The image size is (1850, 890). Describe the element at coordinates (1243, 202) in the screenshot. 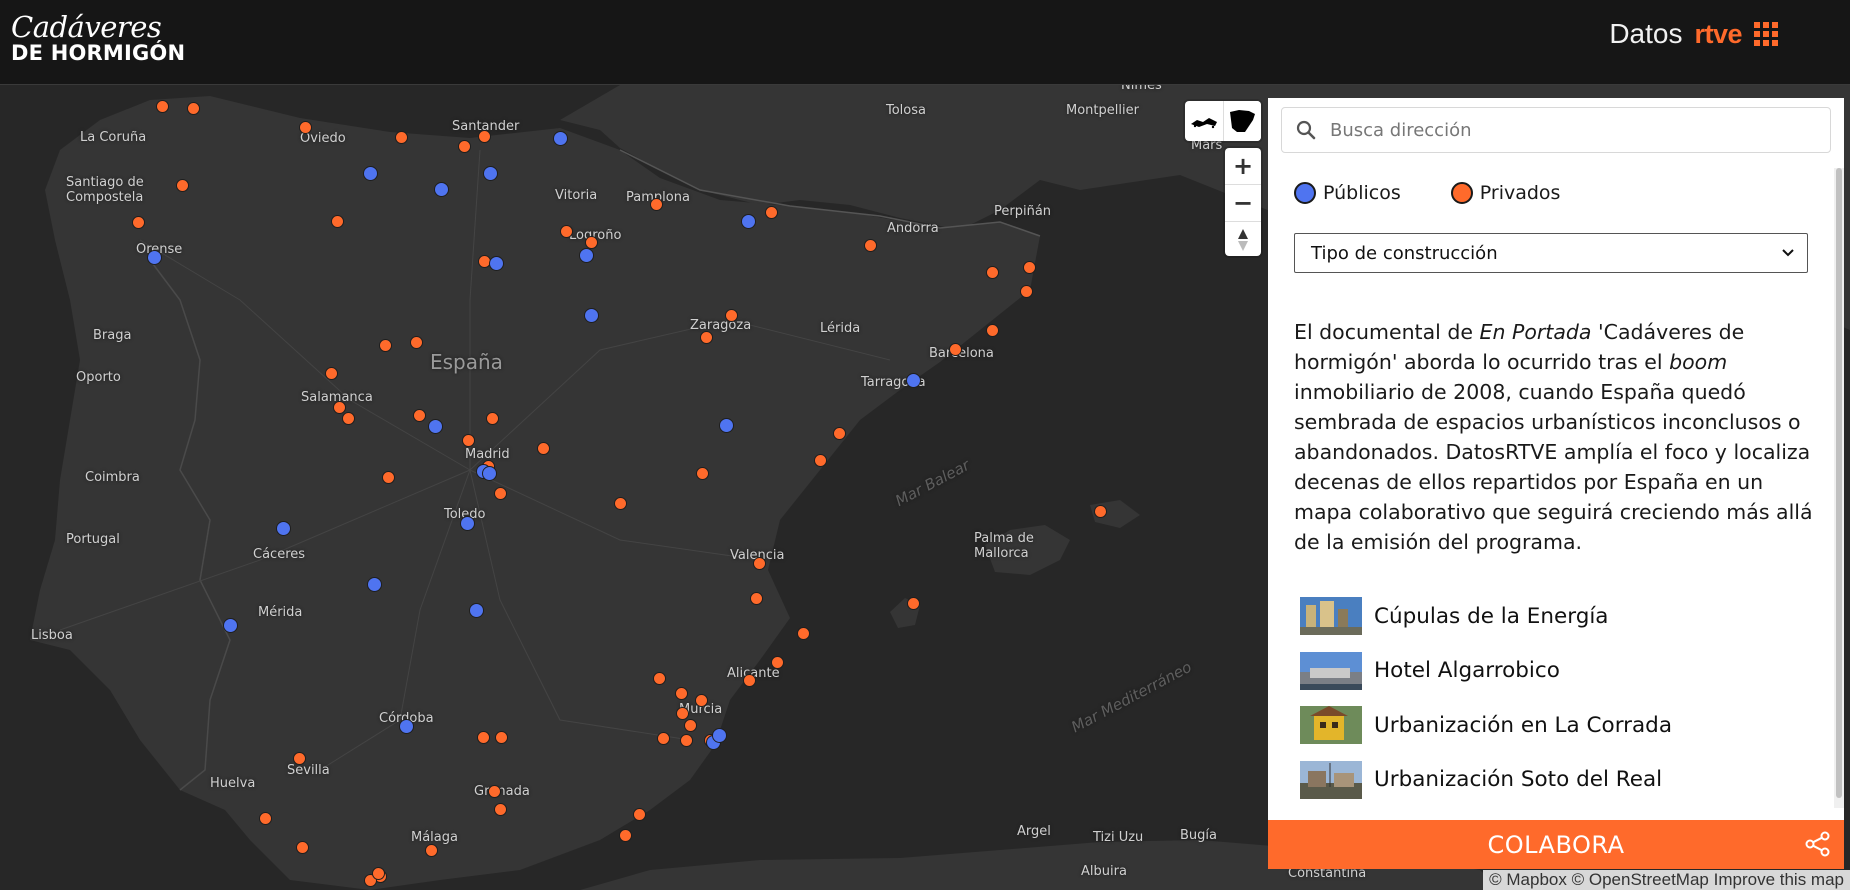

I see `zoom-out-button: −` at that location.